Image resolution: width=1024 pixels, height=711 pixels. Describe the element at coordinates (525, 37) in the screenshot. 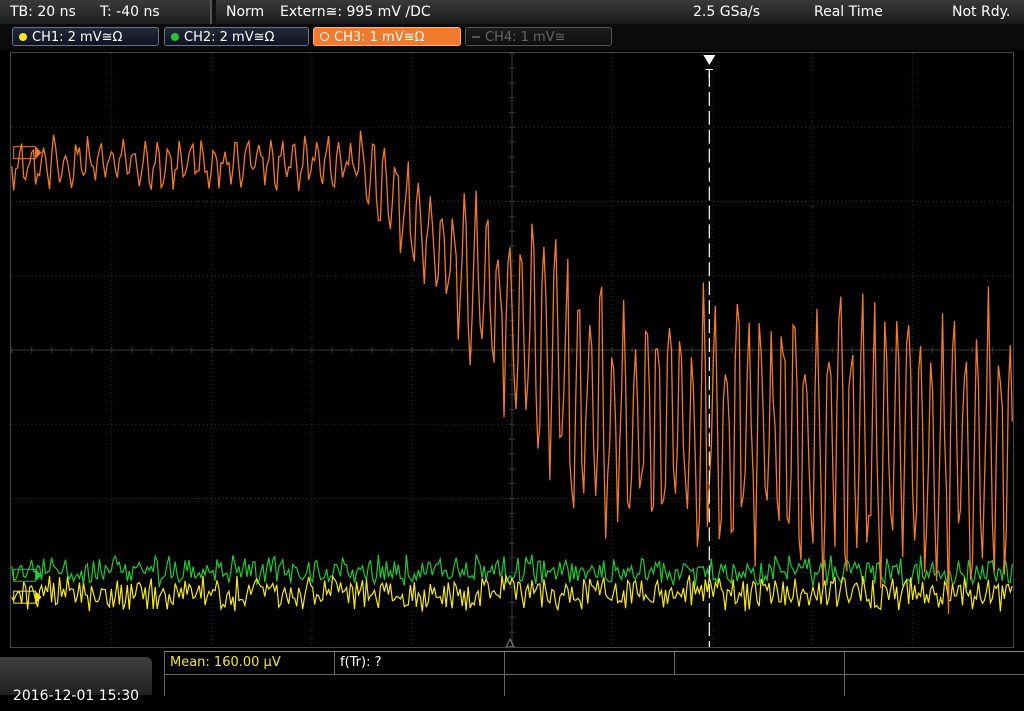

I see `channel-4-label: CH4: 1 mV≅` at that location.